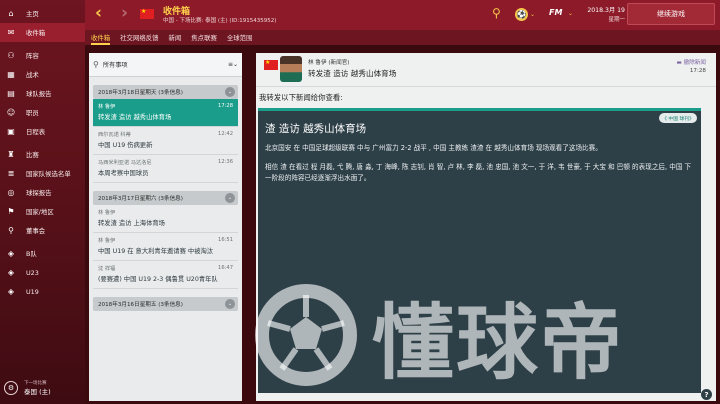 This screenshot has height=404, width=720. Describe the element at coordinates (233, 64) in the screenshot. I see `list-menu-icon: ≡⌄` at that location.